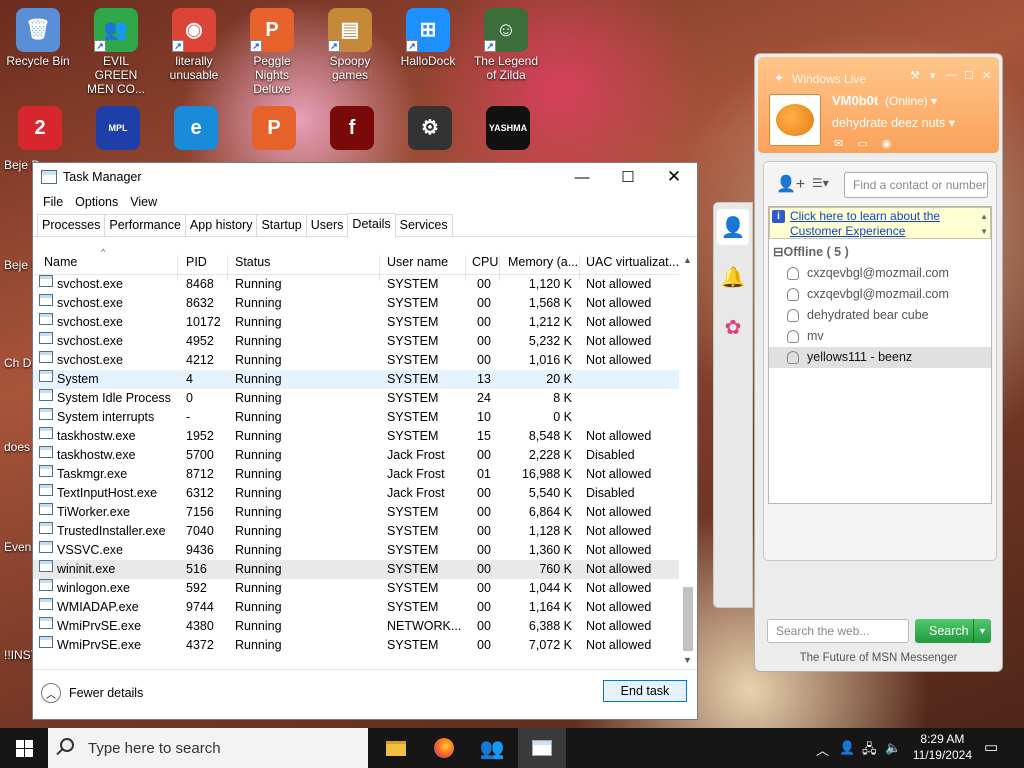 The width and height of the screenshot is (1024, 768). What do you see at coordinates (911, 101) in the screenshot?
I see `status-selector: (Online) ▾` at bounding box center [911, 101].